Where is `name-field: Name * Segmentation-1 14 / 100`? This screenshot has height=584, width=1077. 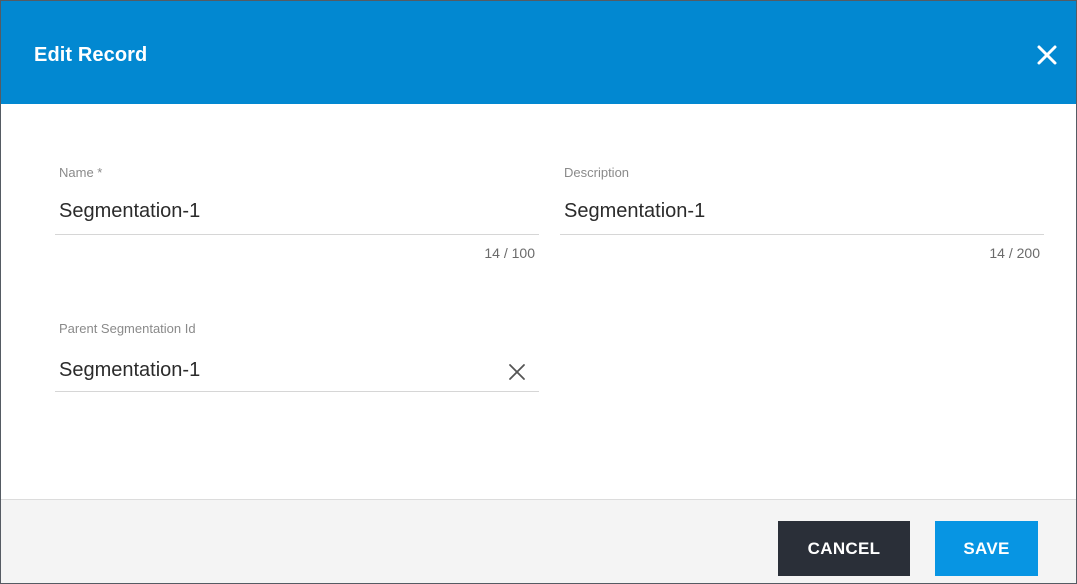 name-field: Name * Segmentation-1 14 / 100 is located at coordinates (297, 215).